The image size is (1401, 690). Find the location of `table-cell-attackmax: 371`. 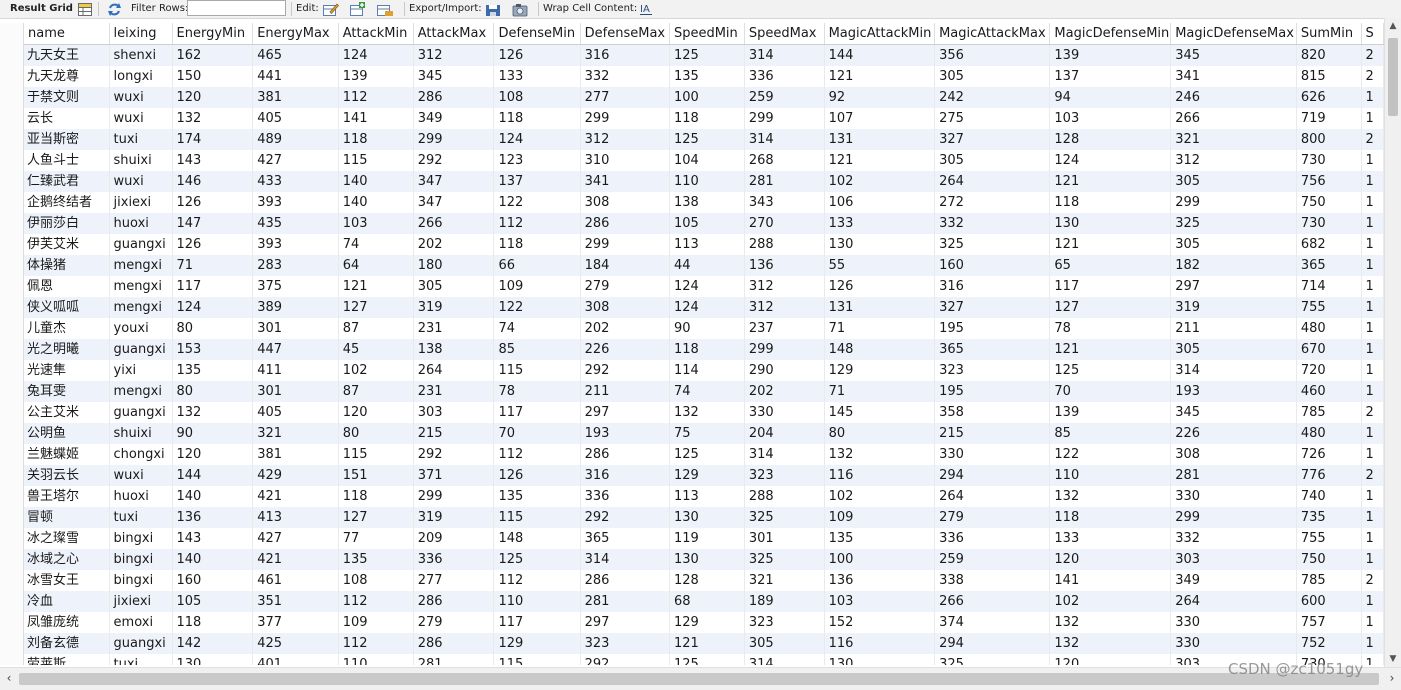

table-cell-attackmax: 371 is located at coordinates (454, 475).